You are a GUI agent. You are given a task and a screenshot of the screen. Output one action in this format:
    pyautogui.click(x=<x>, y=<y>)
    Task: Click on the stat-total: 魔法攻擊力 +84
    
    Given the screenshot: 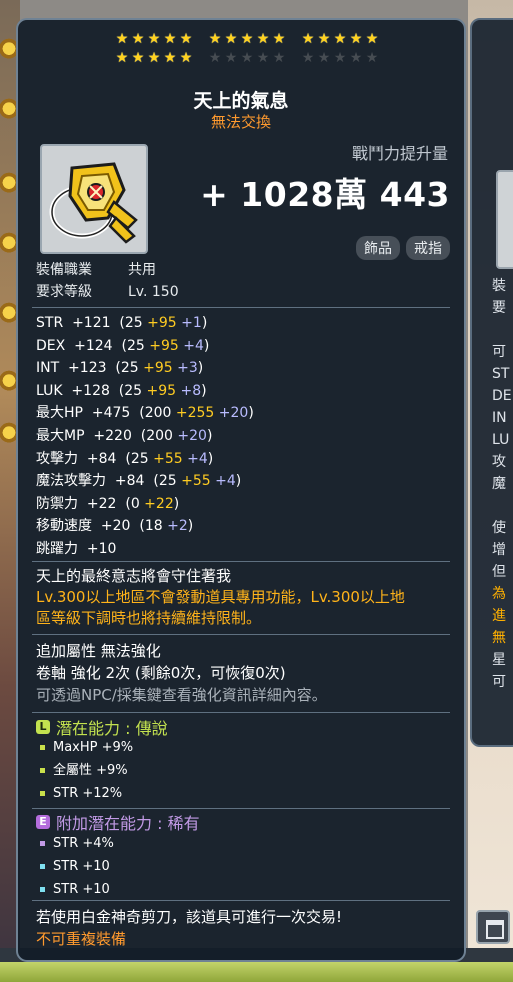 What is the action you would take?
    pyautogui.click(x=90, y=481)
    